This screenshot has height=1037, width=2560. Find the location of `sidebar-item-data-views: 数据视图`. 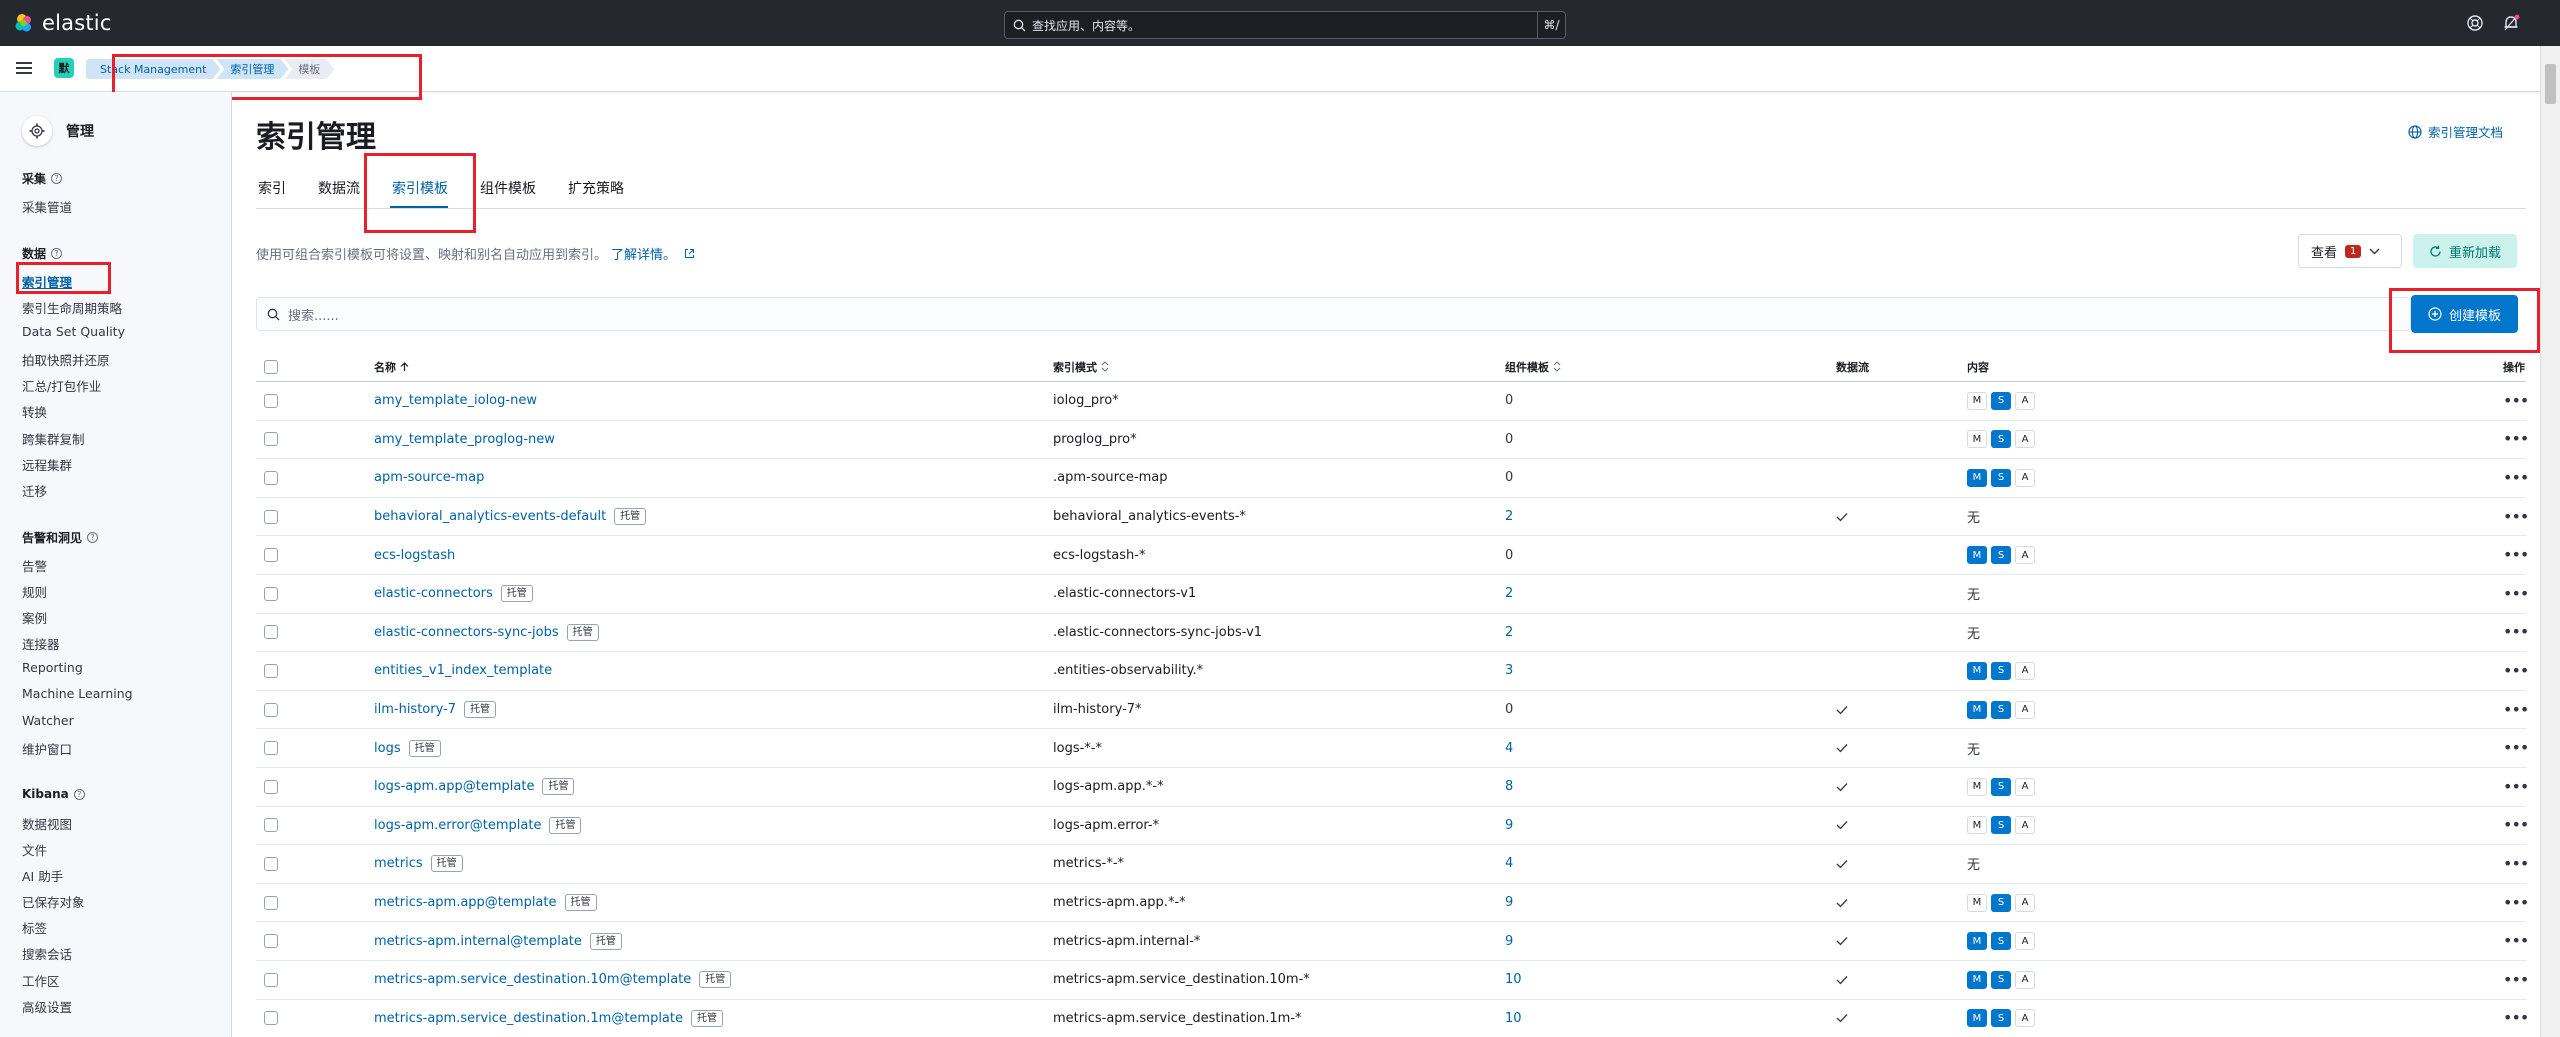

sidebar-item-data-views: 数据视图 is located at coordinates (47, 823).